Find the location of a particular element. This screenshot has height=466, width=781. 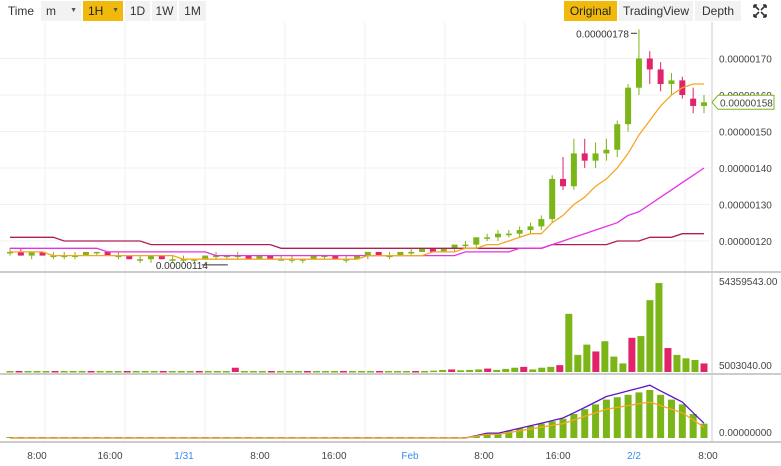

price-tick-label: 0.00000150 is located at coordinates (745, 132).